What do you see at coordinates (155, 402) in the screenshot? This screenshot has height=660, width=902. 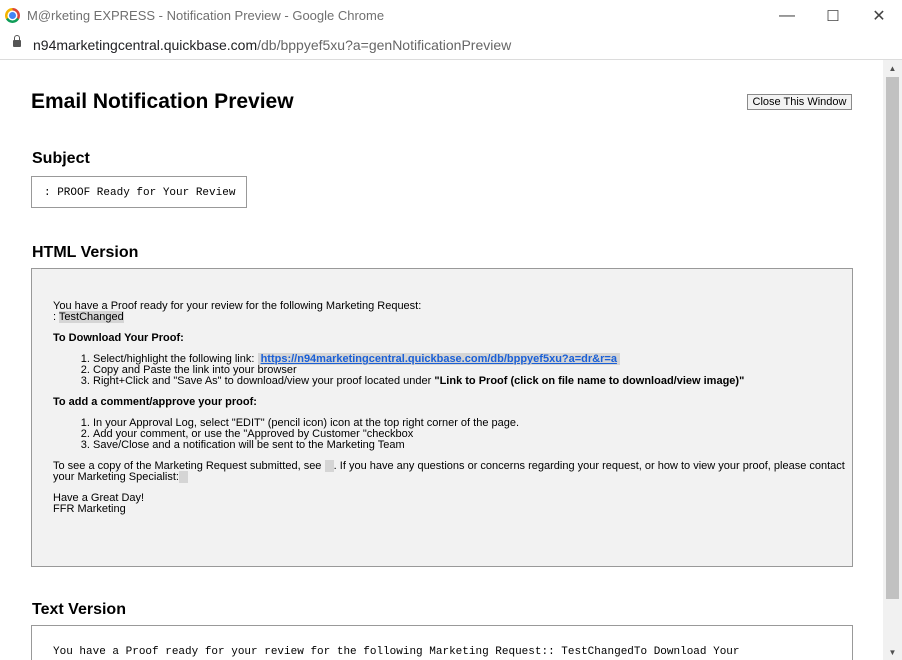 I see `comment-heading: To add a comment/approve your proof:` at bounding box center [155, 402].